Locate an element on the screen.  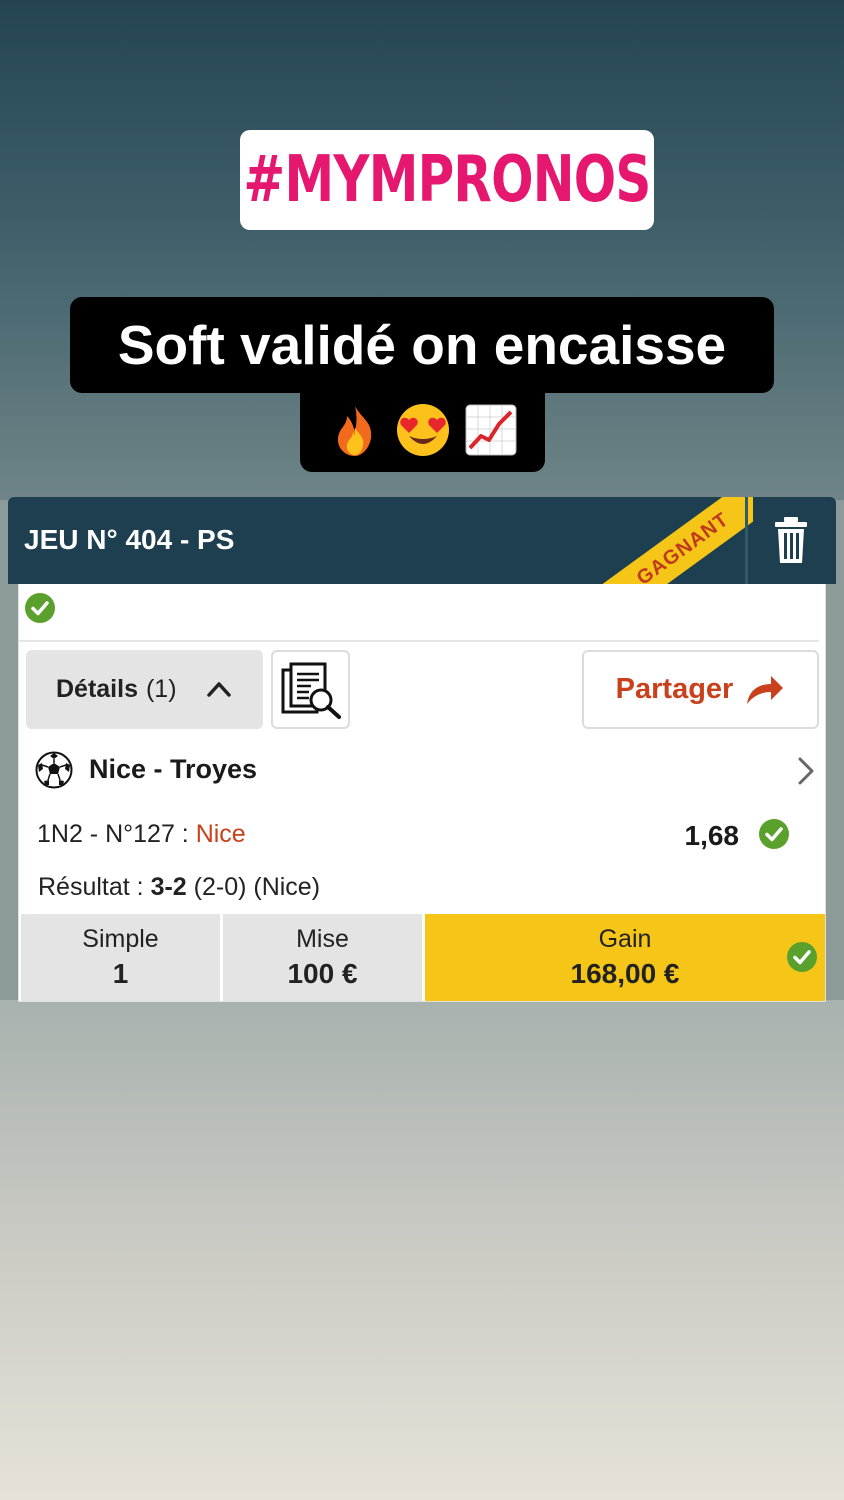
stake-cell: Mise 100 € is located at coordinates (322, 957).